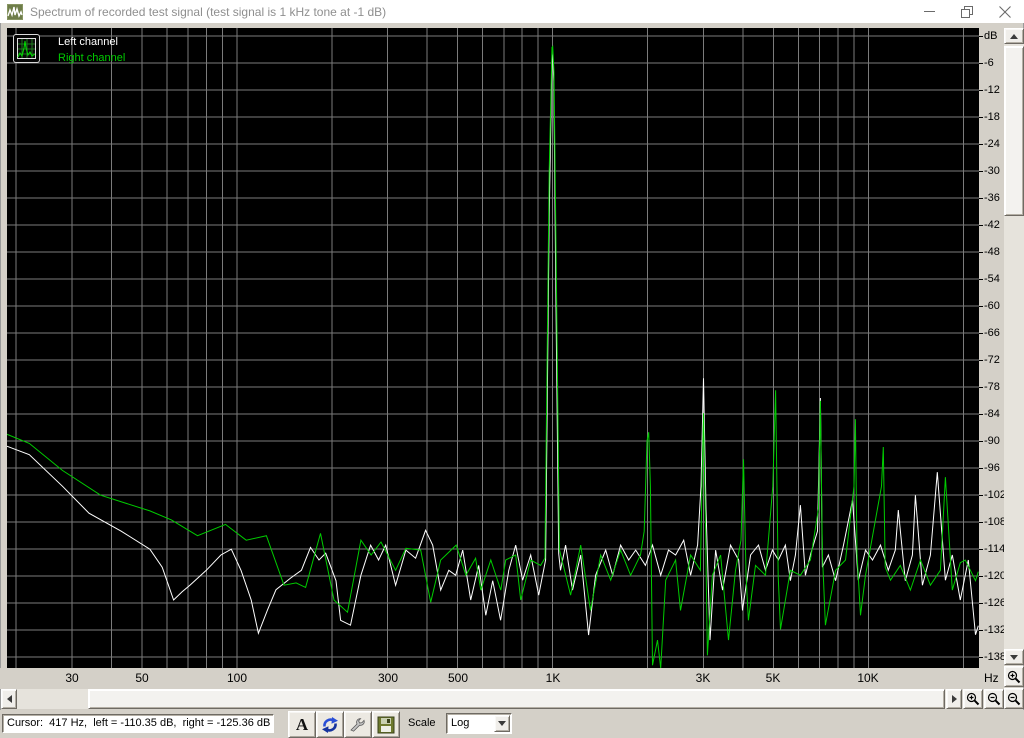 This screenshot has width=1024, height=738. I want to click on y-tick-label: -84, so click(992, 414).